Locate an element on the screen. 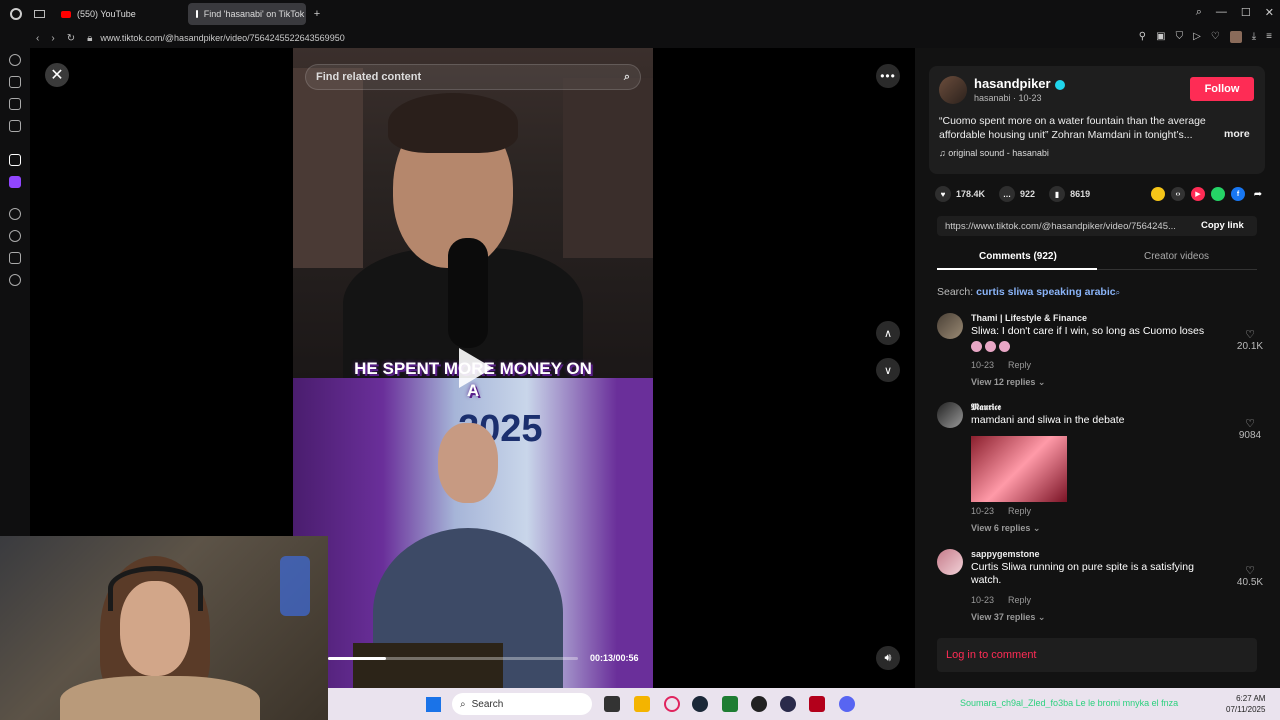 The height and width of the screenshot is (720, 1280). new-tab-button: + is located at coordinates (317, 14).